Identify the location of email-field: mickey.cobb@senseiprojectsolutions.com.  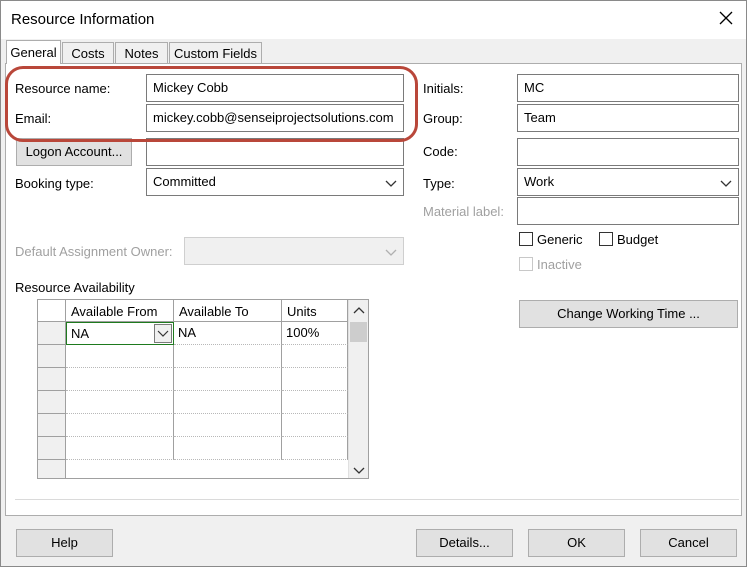
(275, 118).